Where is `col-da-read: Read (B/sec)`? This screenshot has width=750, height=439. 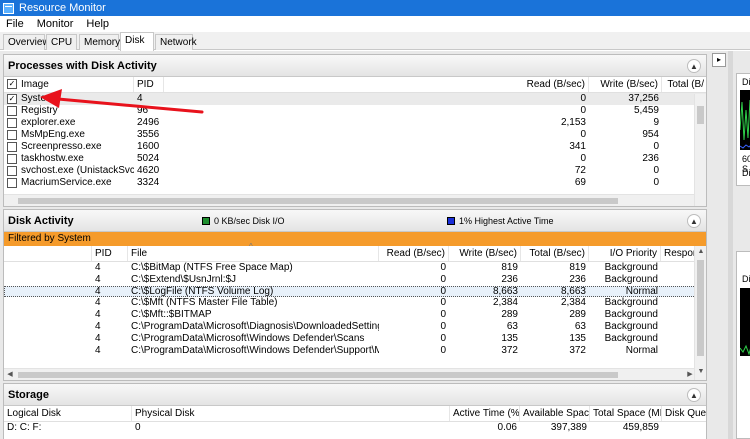 col-da-read: Read (B/sec) is located at coordinates (414, 253).